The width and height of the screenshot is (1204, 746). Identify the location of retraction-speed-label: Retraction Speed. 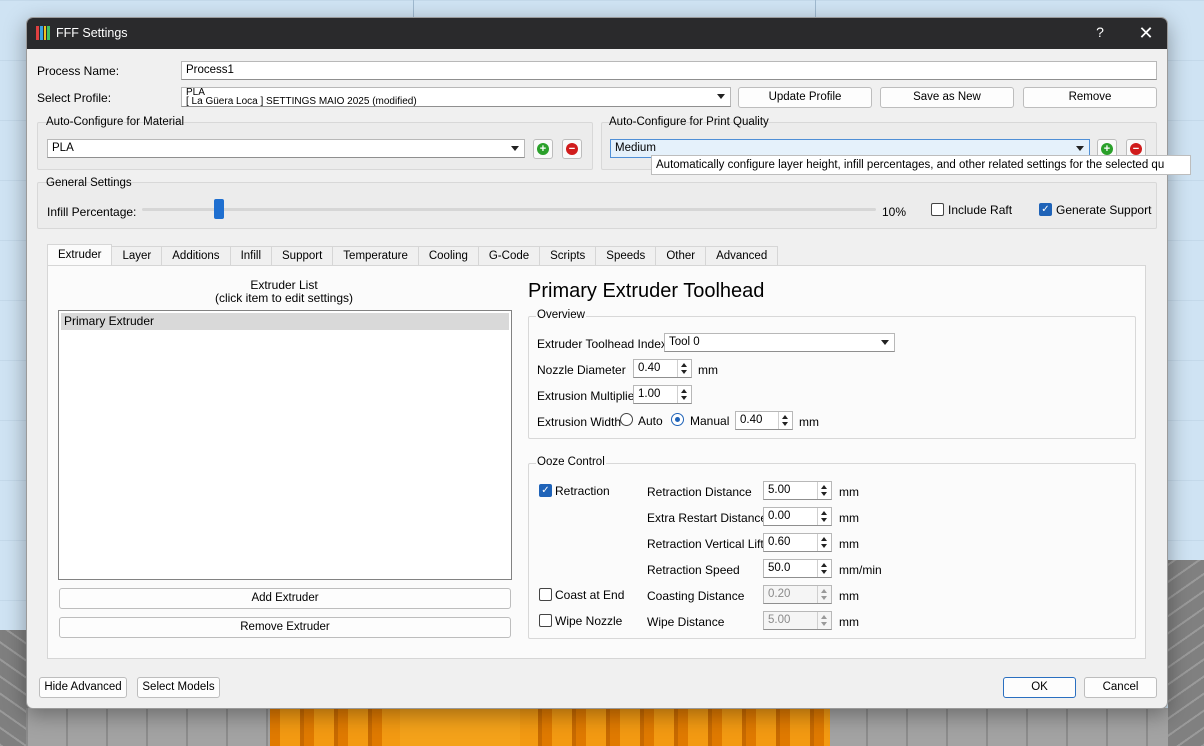
(693, 570).